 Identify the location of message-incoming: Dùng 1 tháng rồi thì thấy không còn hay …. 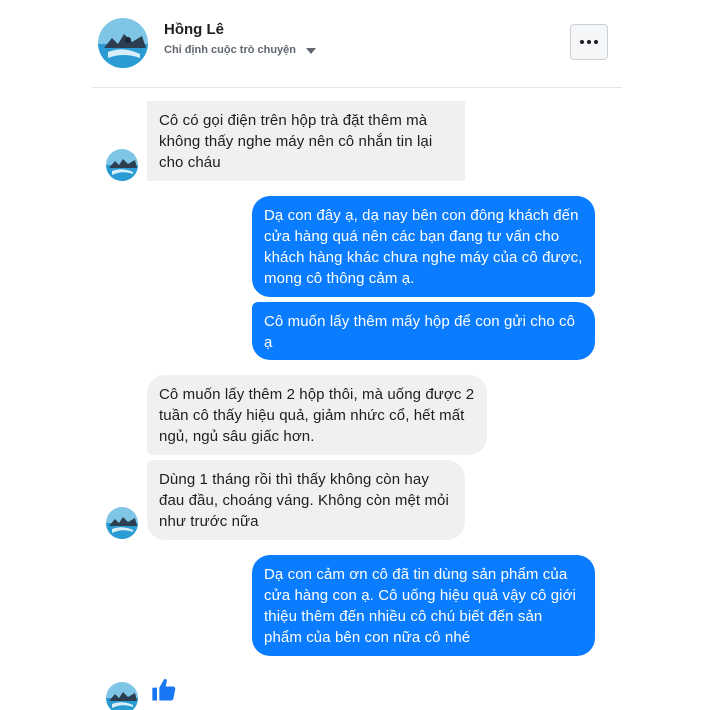
(306, 500).